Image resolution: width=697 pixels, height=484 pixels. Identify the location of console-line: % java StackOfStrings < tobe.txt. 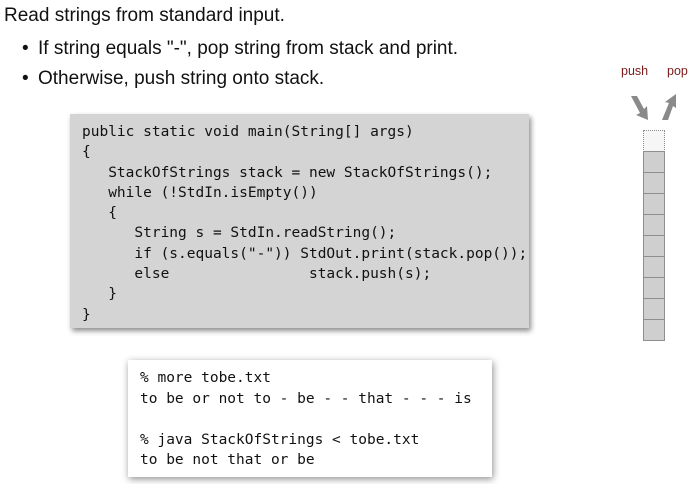
(280, 439).